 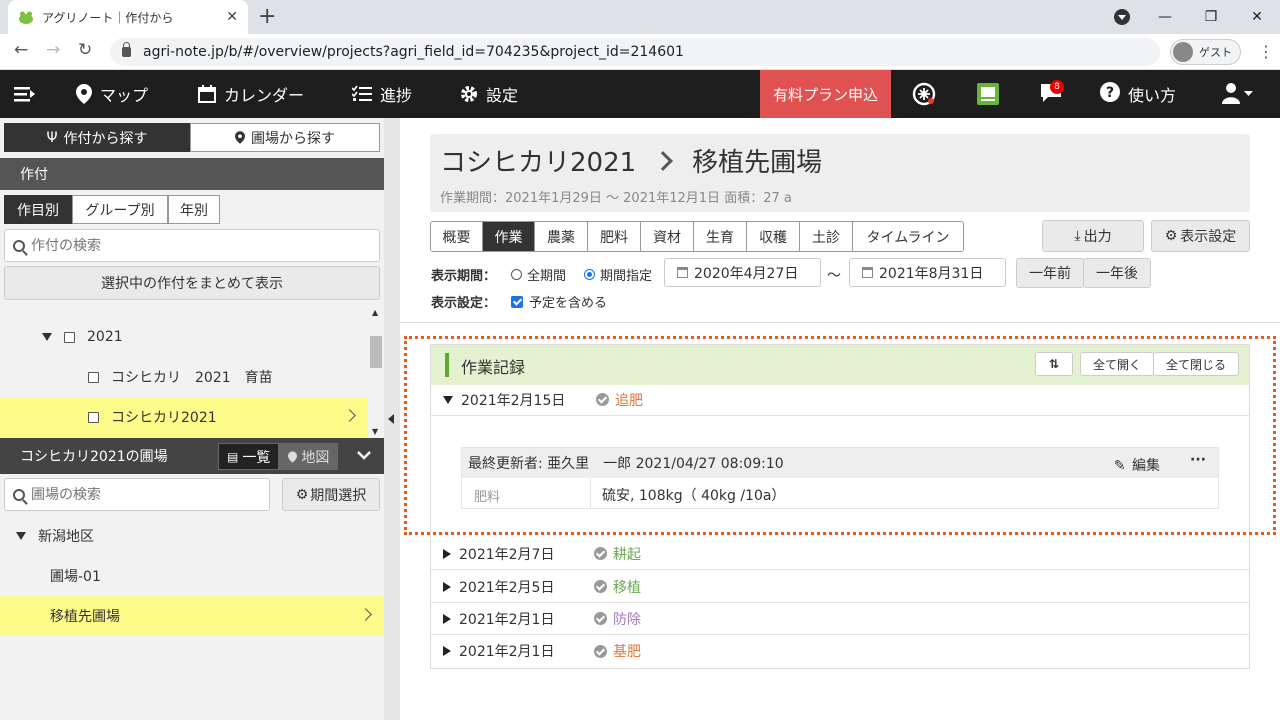 What do you see at coordinates (1054, 364) in the screenshot?
I see `sort-button: ⇅` at bounding box center [1054, 364].